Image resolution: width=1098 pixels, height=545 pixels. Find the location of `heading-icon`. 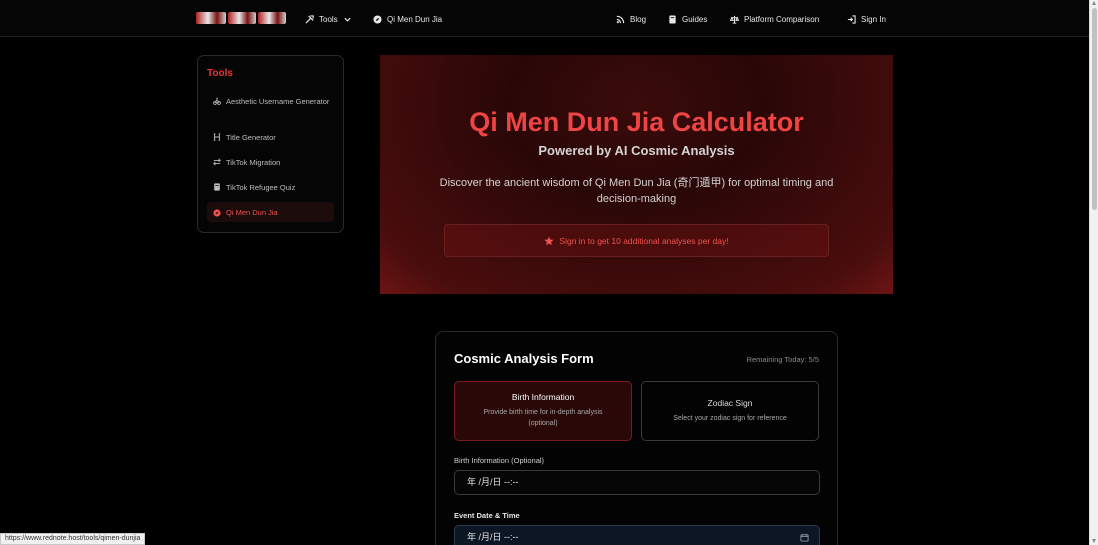

heading-icon is located at coordinates (217, 137).